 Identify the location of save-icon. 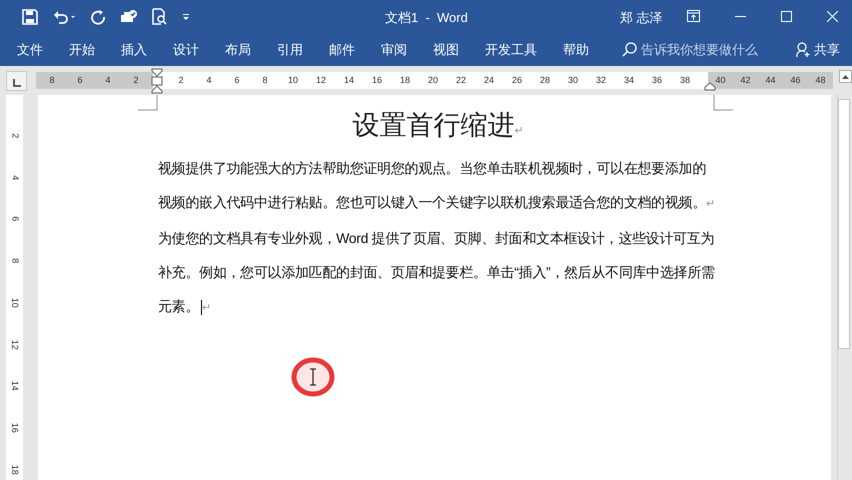
(30, 16).